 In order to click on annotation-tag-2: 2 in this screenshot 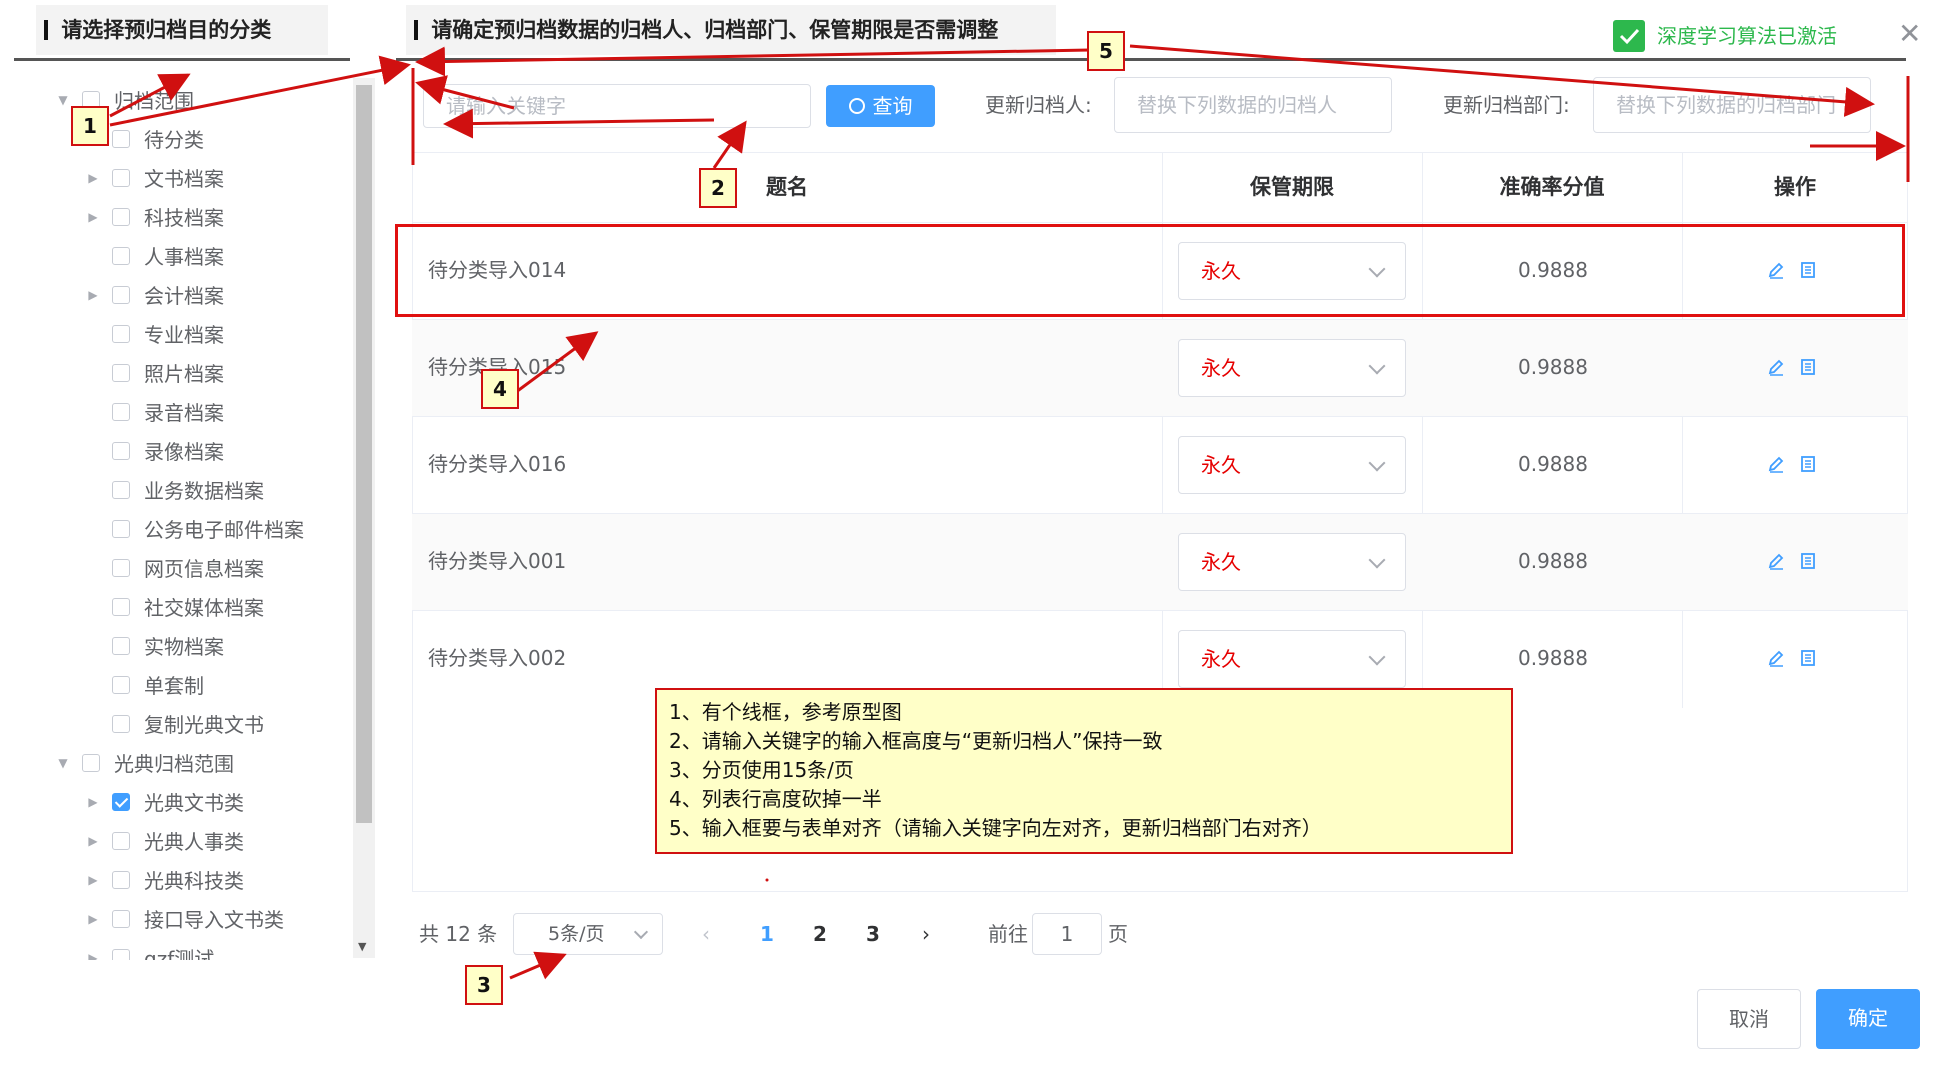, I will do `click(718, 188)`.